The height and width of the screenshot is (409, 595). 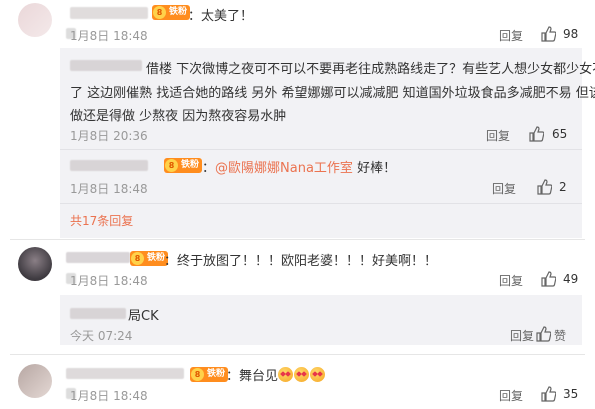 What do you see at coordinates (101, 220) in the screenshot?
I see `more-replies-link: 共17条回复` at bounding box center [101, 220].